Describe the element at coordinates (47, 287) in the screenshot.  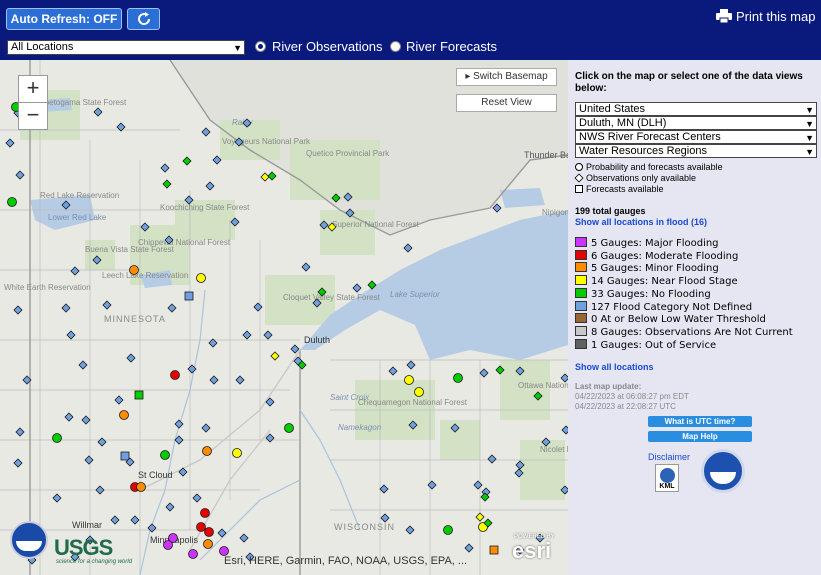
I see `map-label: White Earth Reservation` at that location.